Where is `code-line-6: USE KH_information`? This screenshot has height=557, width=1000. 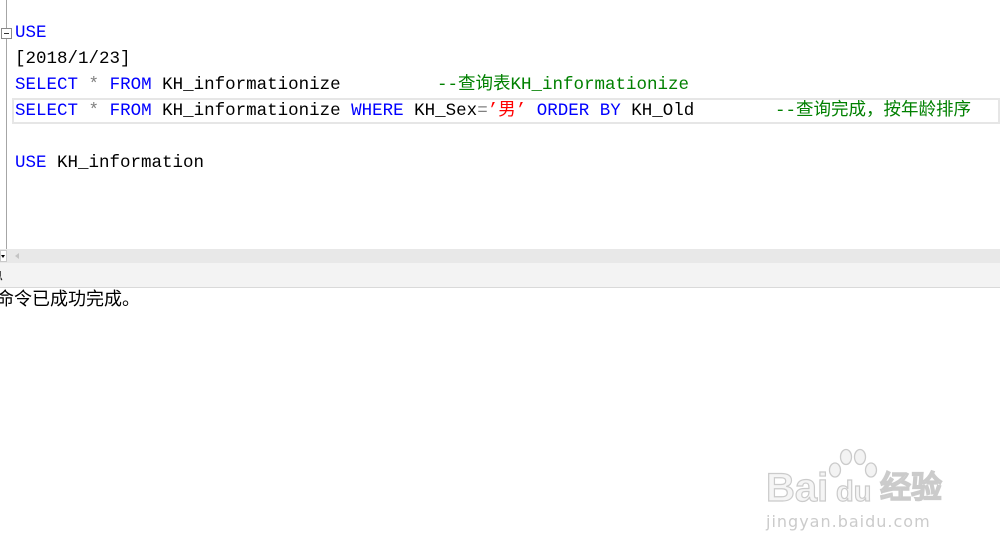
code-line-6: USE KH_information is located at coordinates (507, 163).